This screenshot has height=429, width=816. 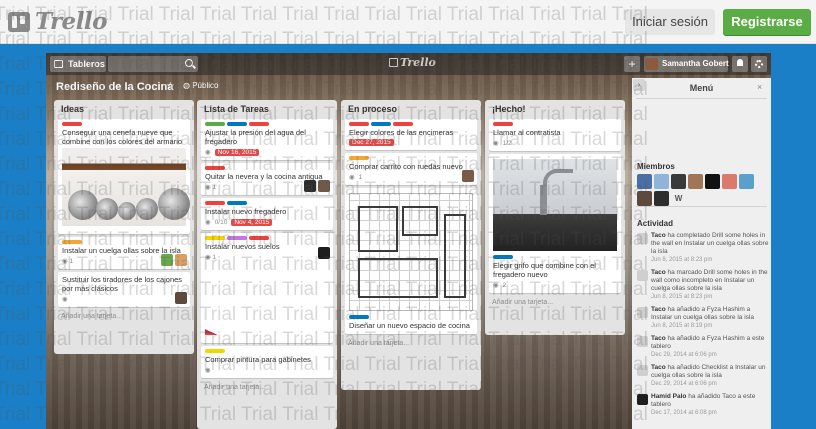 I want to click on gear-icon, so click(x=759, y=64).